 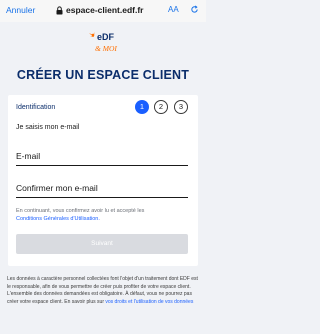 What do you see at coordinates (161, 107) in the screenshot?
I see `step-2-indicator: 2` at bounding box center [161, 107].